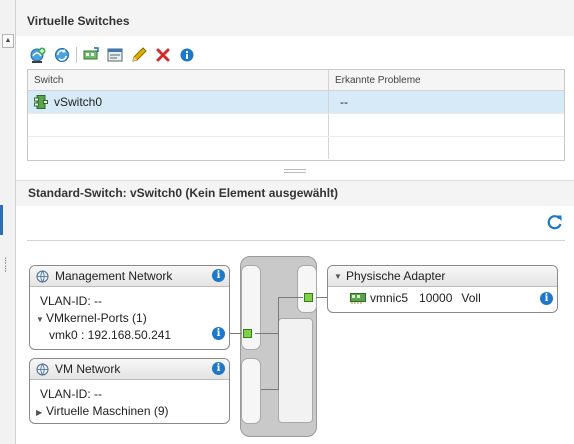 The image size is (574, 444). I want to click on vmkernel-ports-toggle: ▼ VMkernel-Ports (1), so click(91, 318).